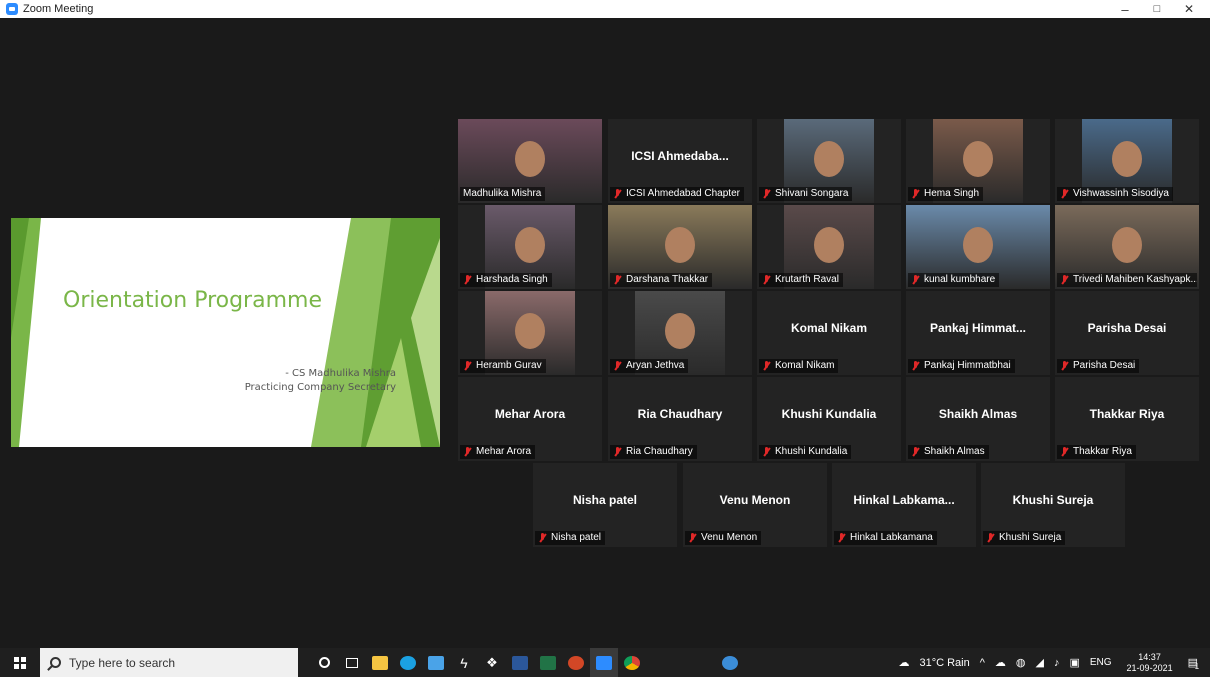  I want to click on participant-tile: Shaikh Almas Shaikh Almas, so click(978, 419).